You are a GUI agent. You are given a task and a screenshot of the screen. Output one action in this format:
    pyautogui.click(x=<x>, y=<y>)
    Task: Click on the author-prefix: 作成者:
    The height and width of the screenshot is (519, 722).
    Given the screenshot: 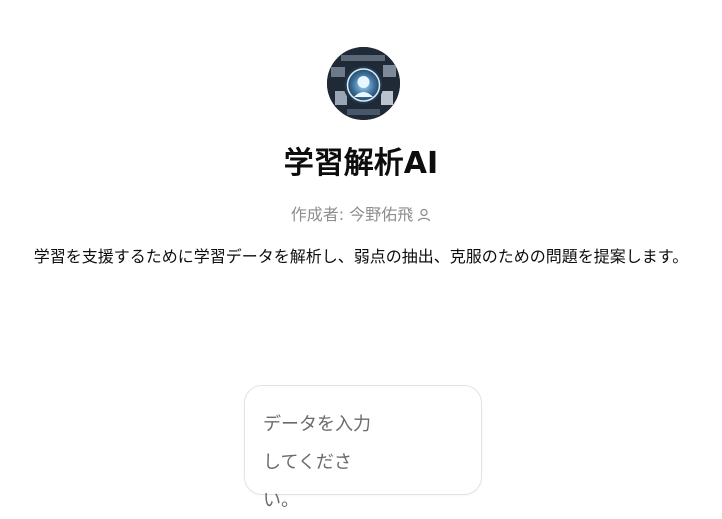 What is the action you would take?
    pyautogui.click(x=320, y=214)
    